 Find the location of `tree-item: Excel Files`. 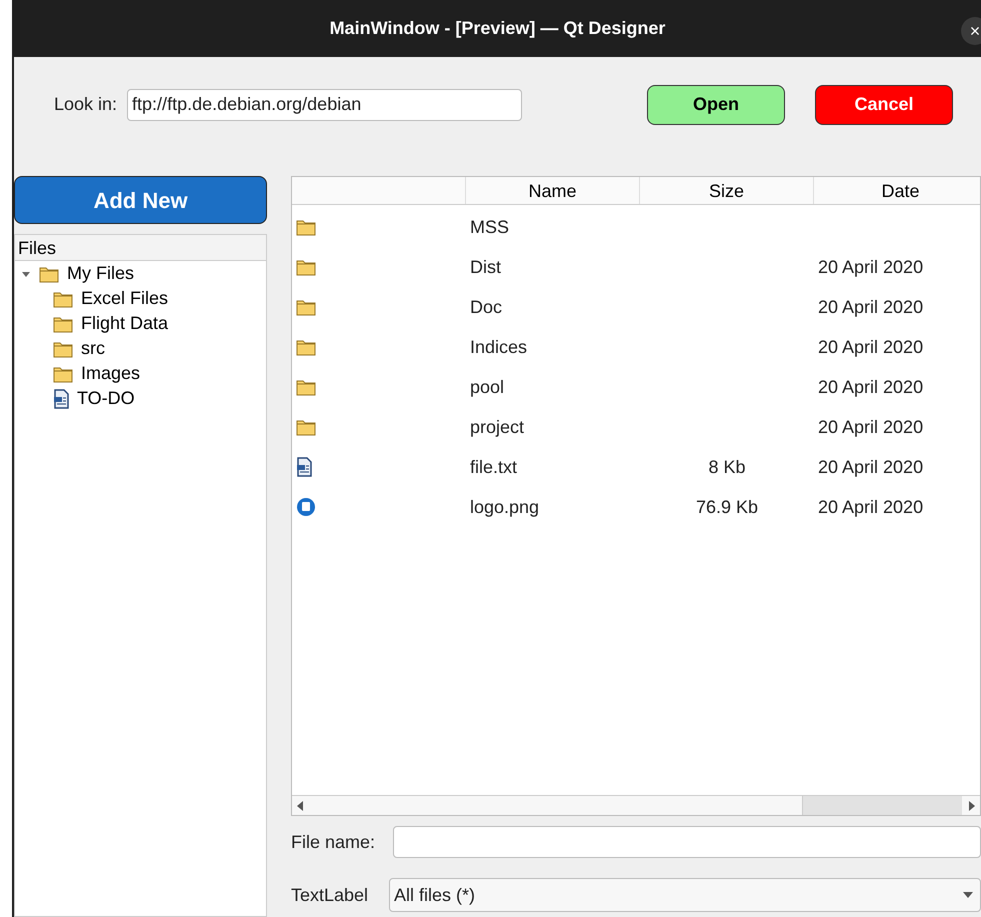

tree-item: Excel Files is located at coordinates (124, 298).